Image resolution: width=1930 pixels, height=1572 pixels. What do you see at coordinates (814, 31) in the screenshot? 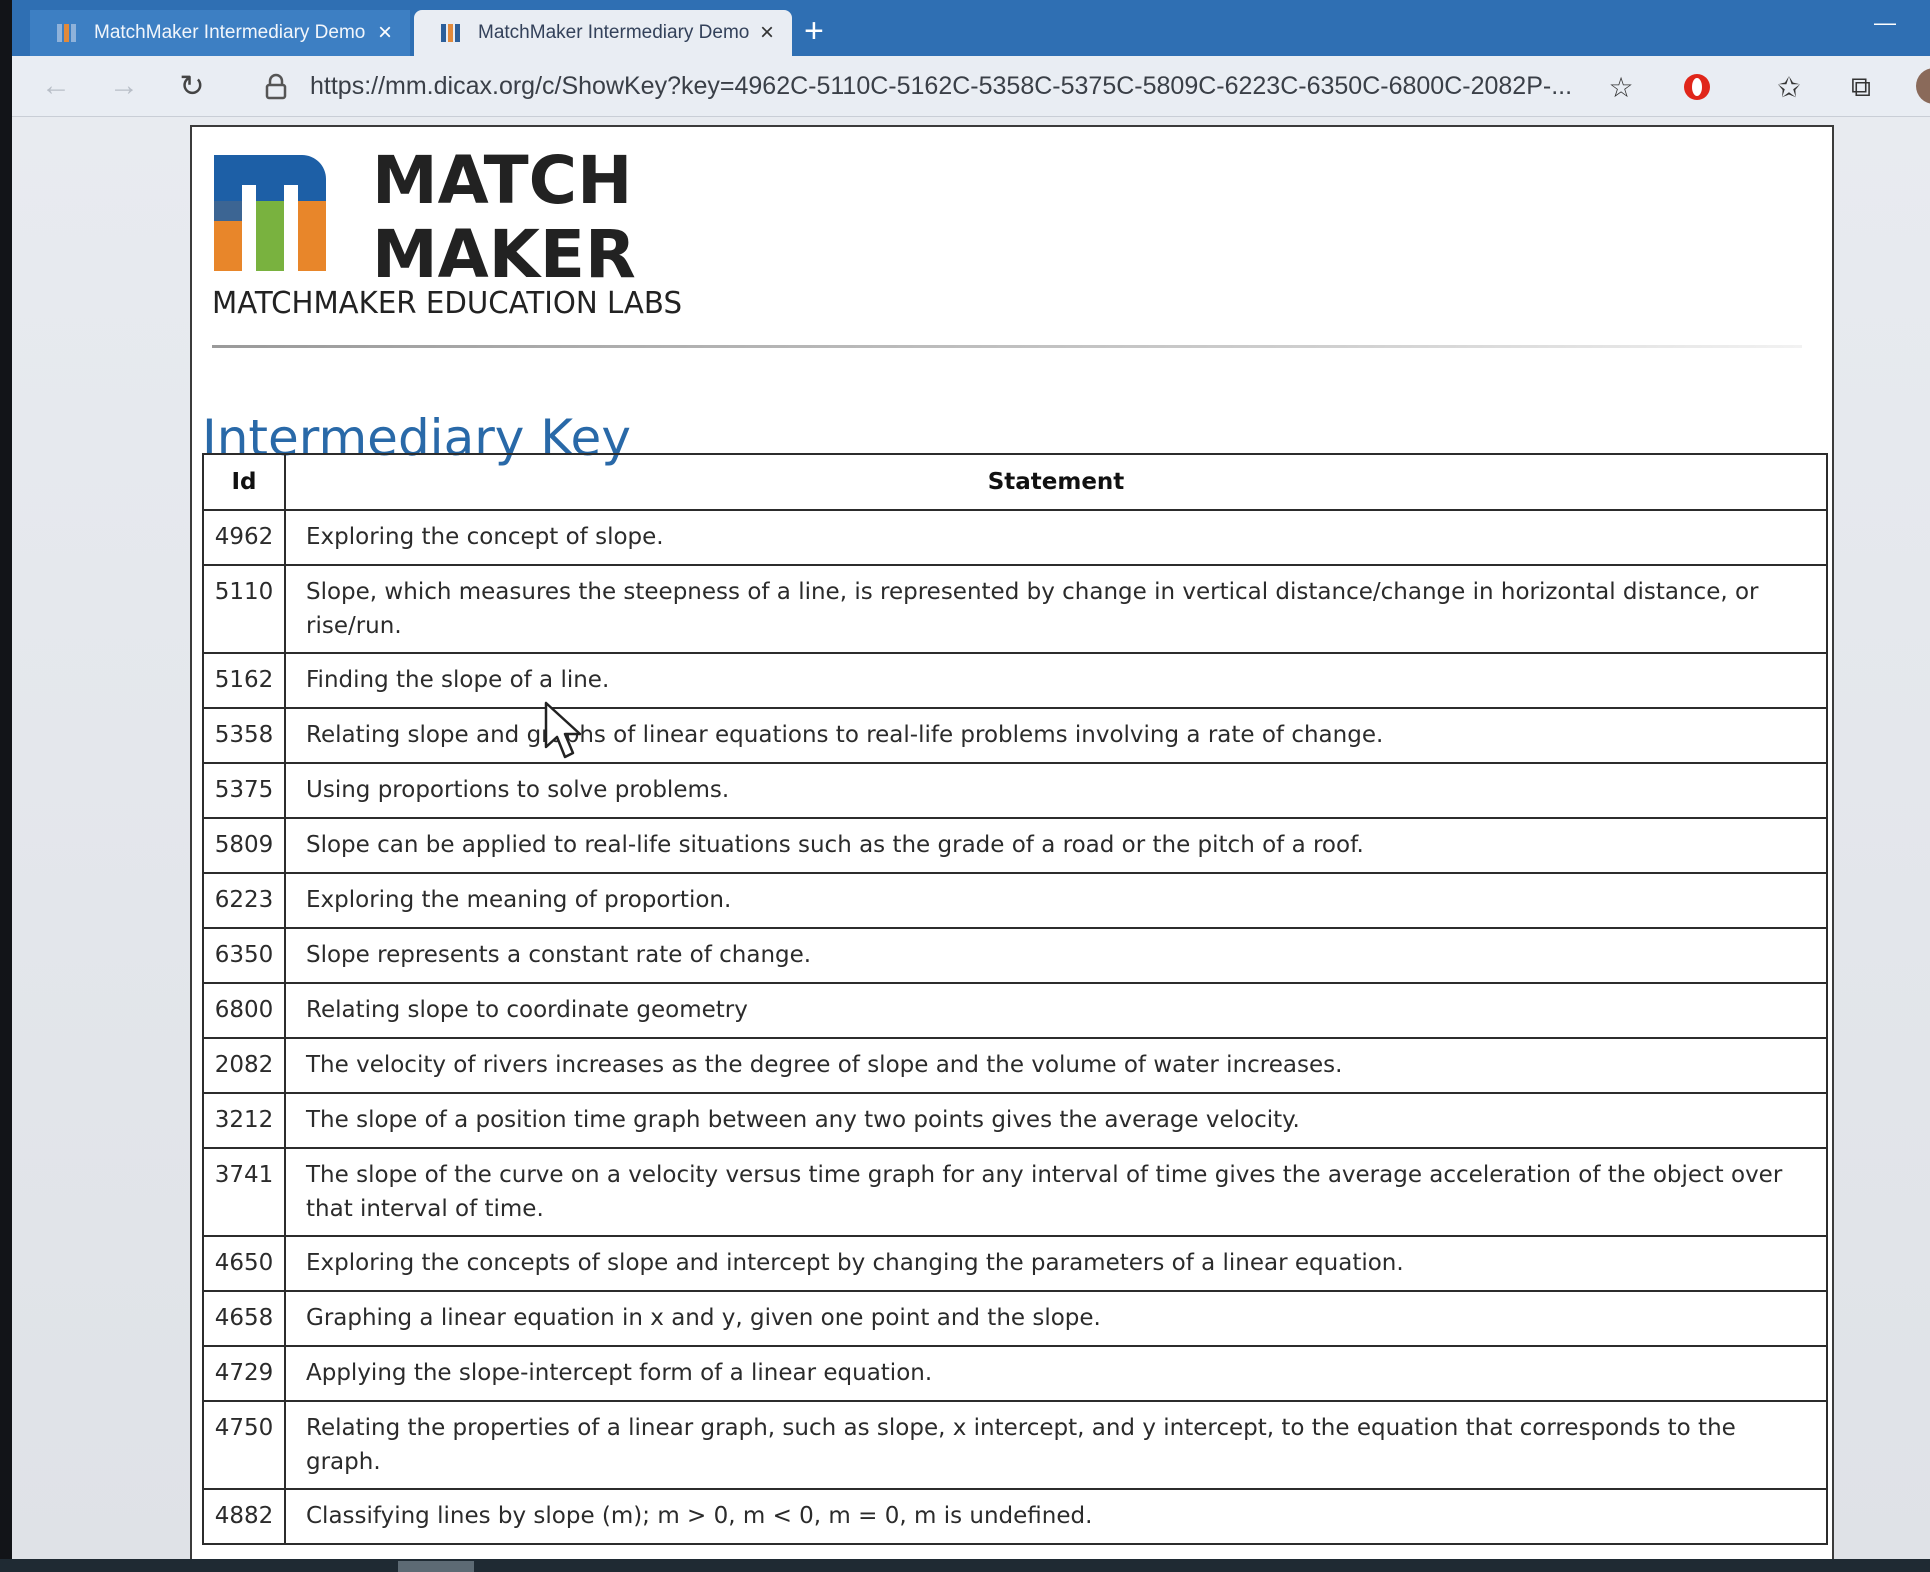
I see `new-tab-icon: +` at bounding box center [814, 31].